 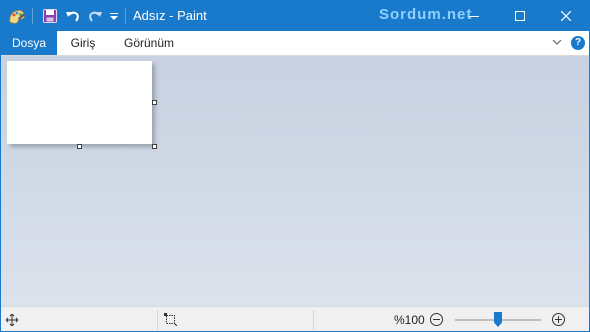 What do you see at coordinates (295, 43) in the screenshot?
I see `ribbon-tab-bar: Dosya Giriş Görünüm ?` at bounding box center [295, 43].